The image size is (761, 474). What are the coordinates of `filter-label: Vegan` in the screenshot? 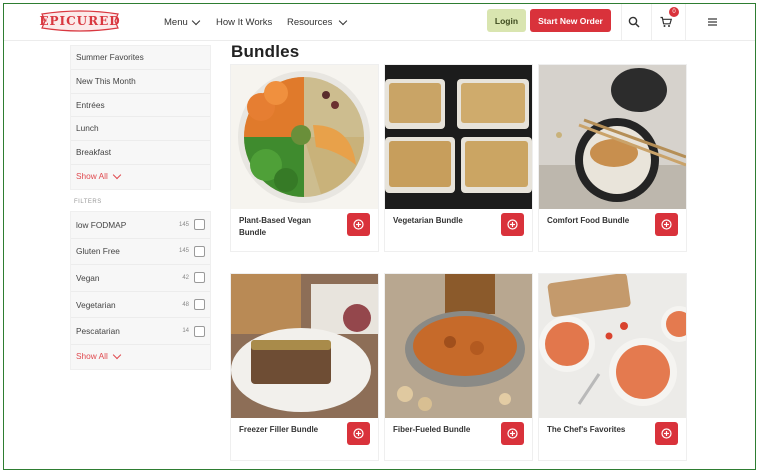 It's located at (88, 277).